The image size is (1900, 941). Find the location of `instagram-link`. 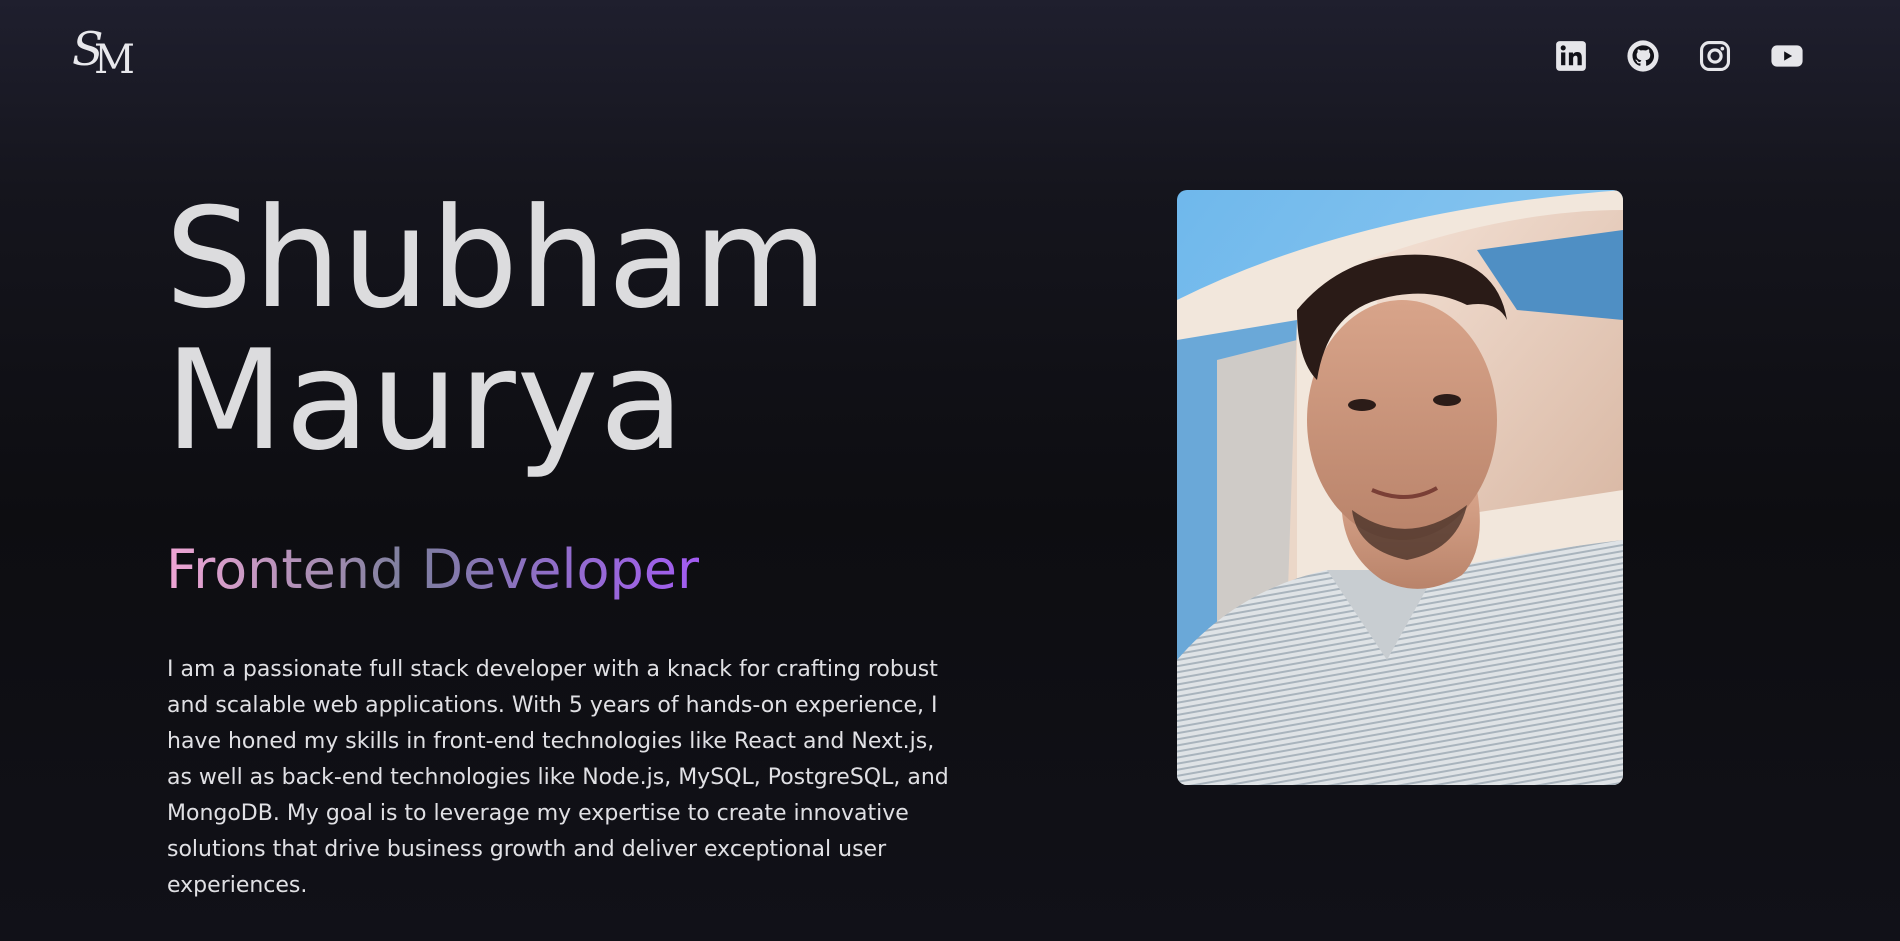

instagram-link is located at coordinates (1715, 56).